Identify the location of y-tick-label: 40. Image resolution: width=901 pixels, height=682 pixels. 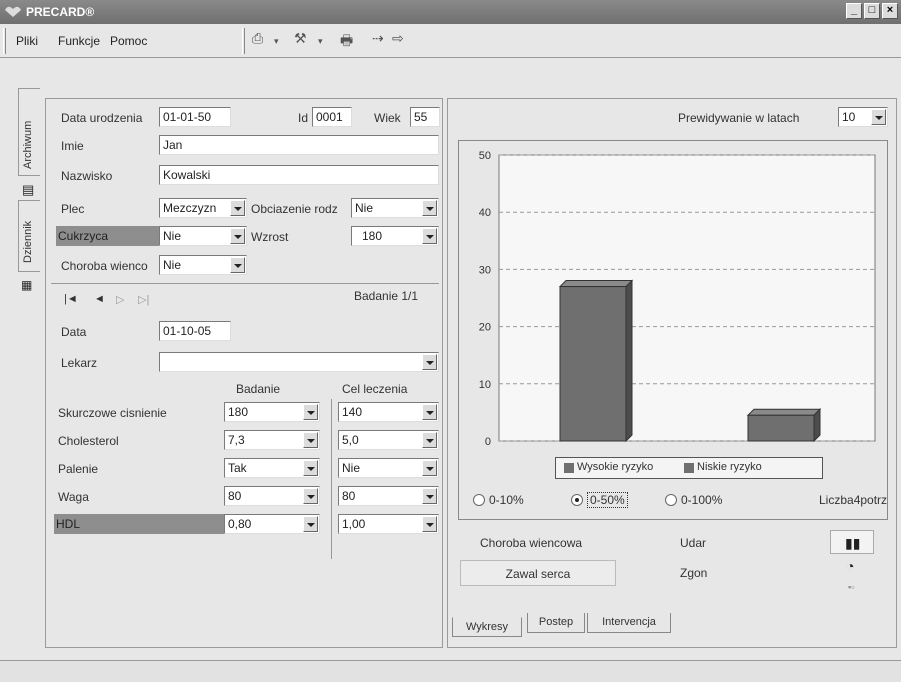
(485, 213).